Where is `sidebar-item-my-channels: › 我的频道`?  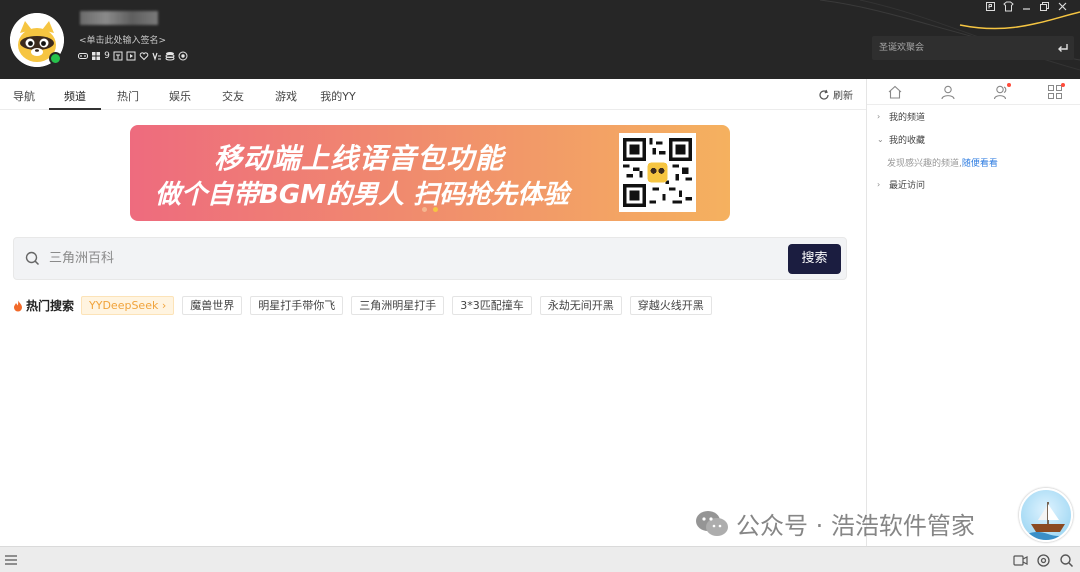 sidebar-item-my-channels: › 我的频道 is located at coordinates (901, 116).